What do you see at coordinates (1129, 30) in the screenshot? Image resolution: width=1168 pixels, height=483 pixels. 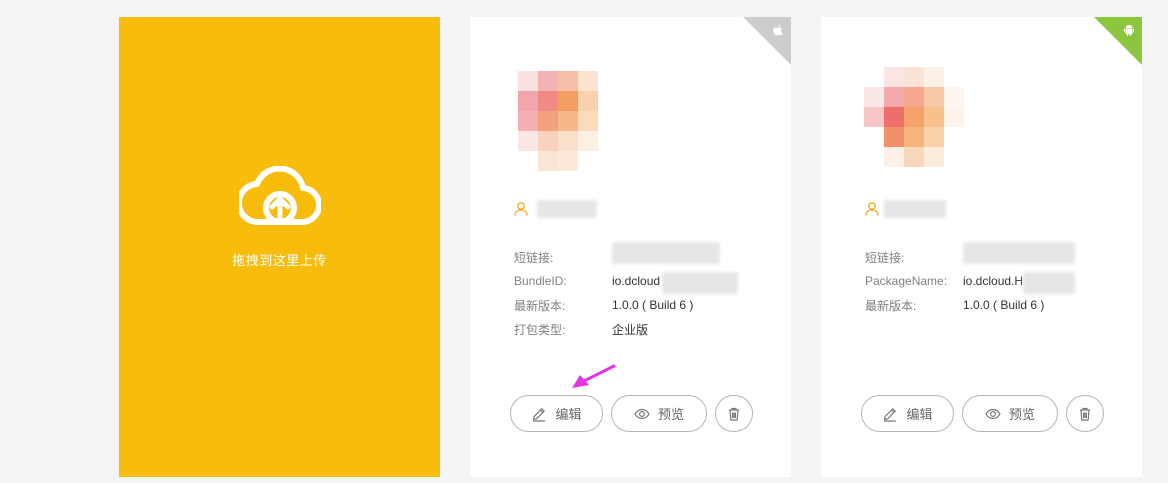 I see `android-icon` at bounding box center [1129, 30].